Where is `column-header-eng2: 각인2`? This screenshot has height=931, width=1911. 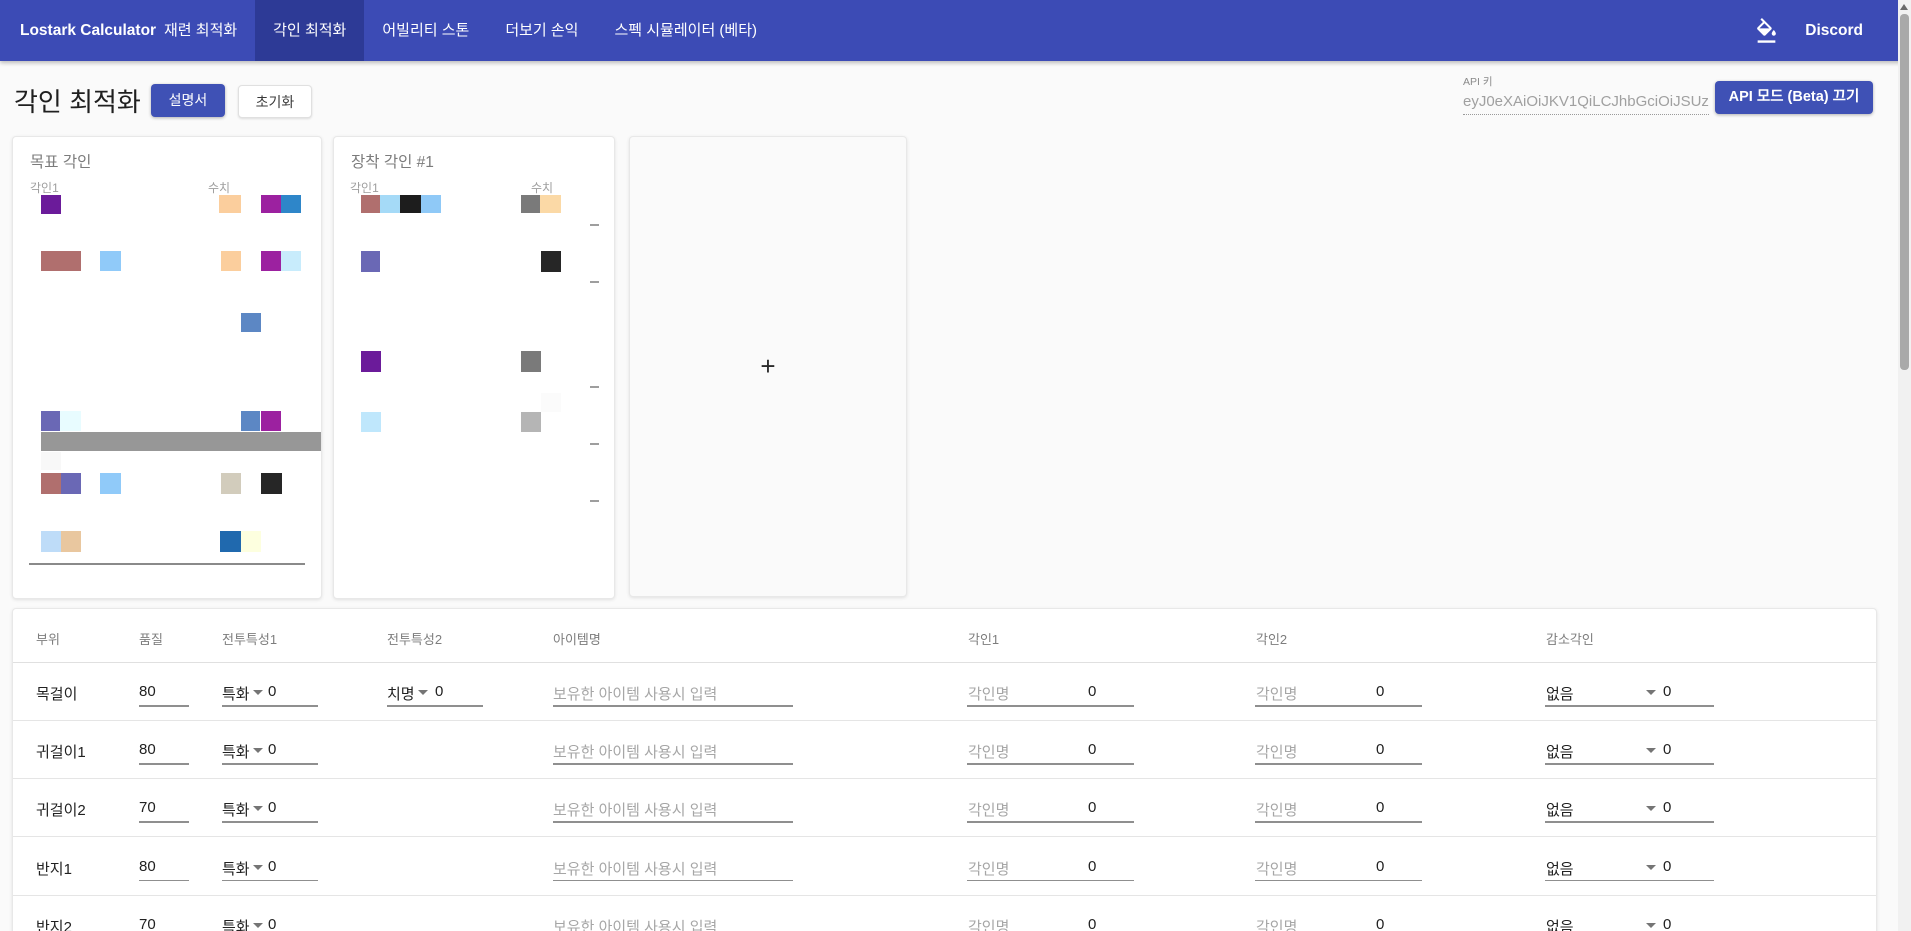
column-header-eng2: 각인2 is located at coordinates (1272, 639).